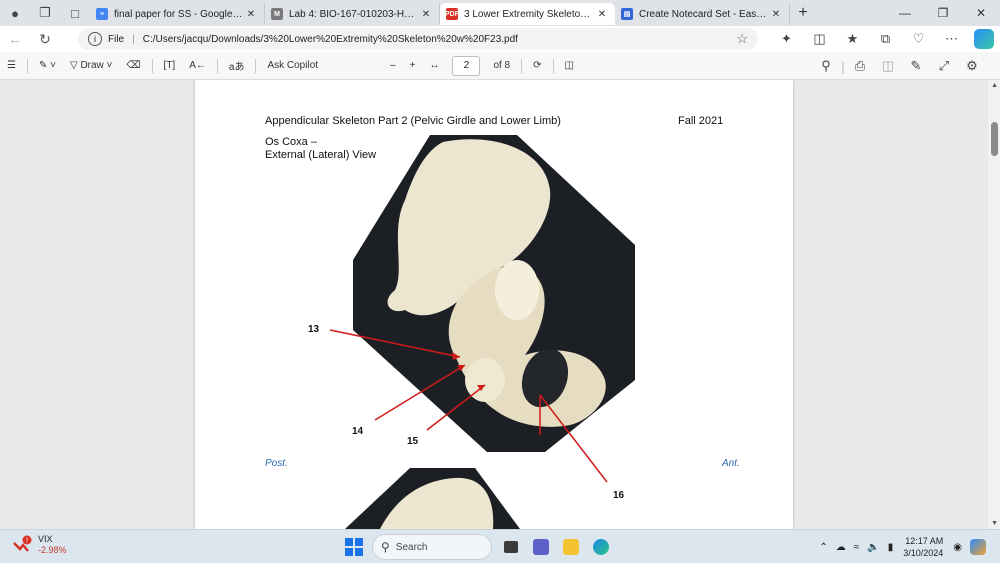  What do you see at coordinates (731, 463) in the screenshot?
I see `anterior-label: Ant.` at bounding box center [731, 463].